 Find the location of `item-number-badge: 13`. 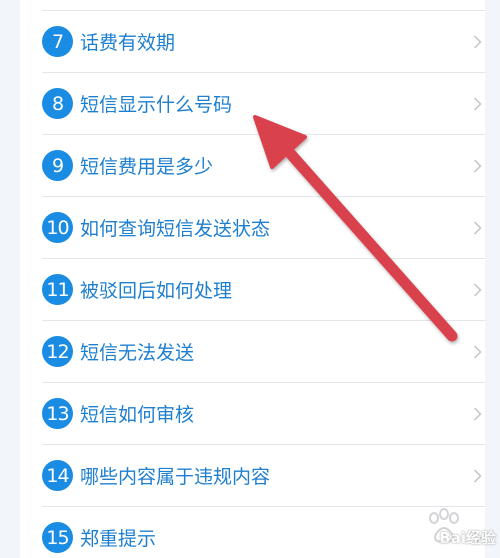

item-number-badge: 13 is located at coordinates (57, 413).